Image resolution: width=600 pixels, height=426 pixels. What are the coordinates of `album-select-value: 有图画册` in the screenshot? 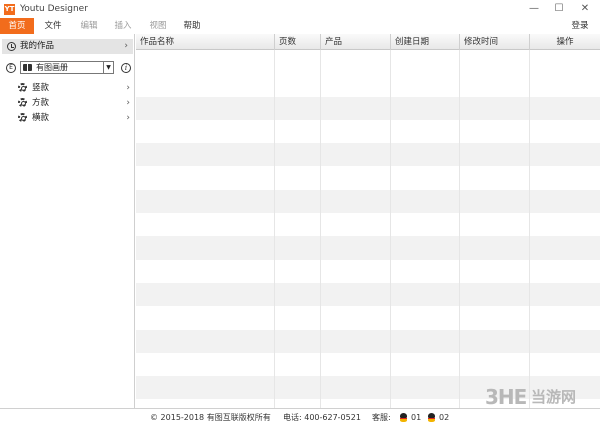 It's located at (52, 67).